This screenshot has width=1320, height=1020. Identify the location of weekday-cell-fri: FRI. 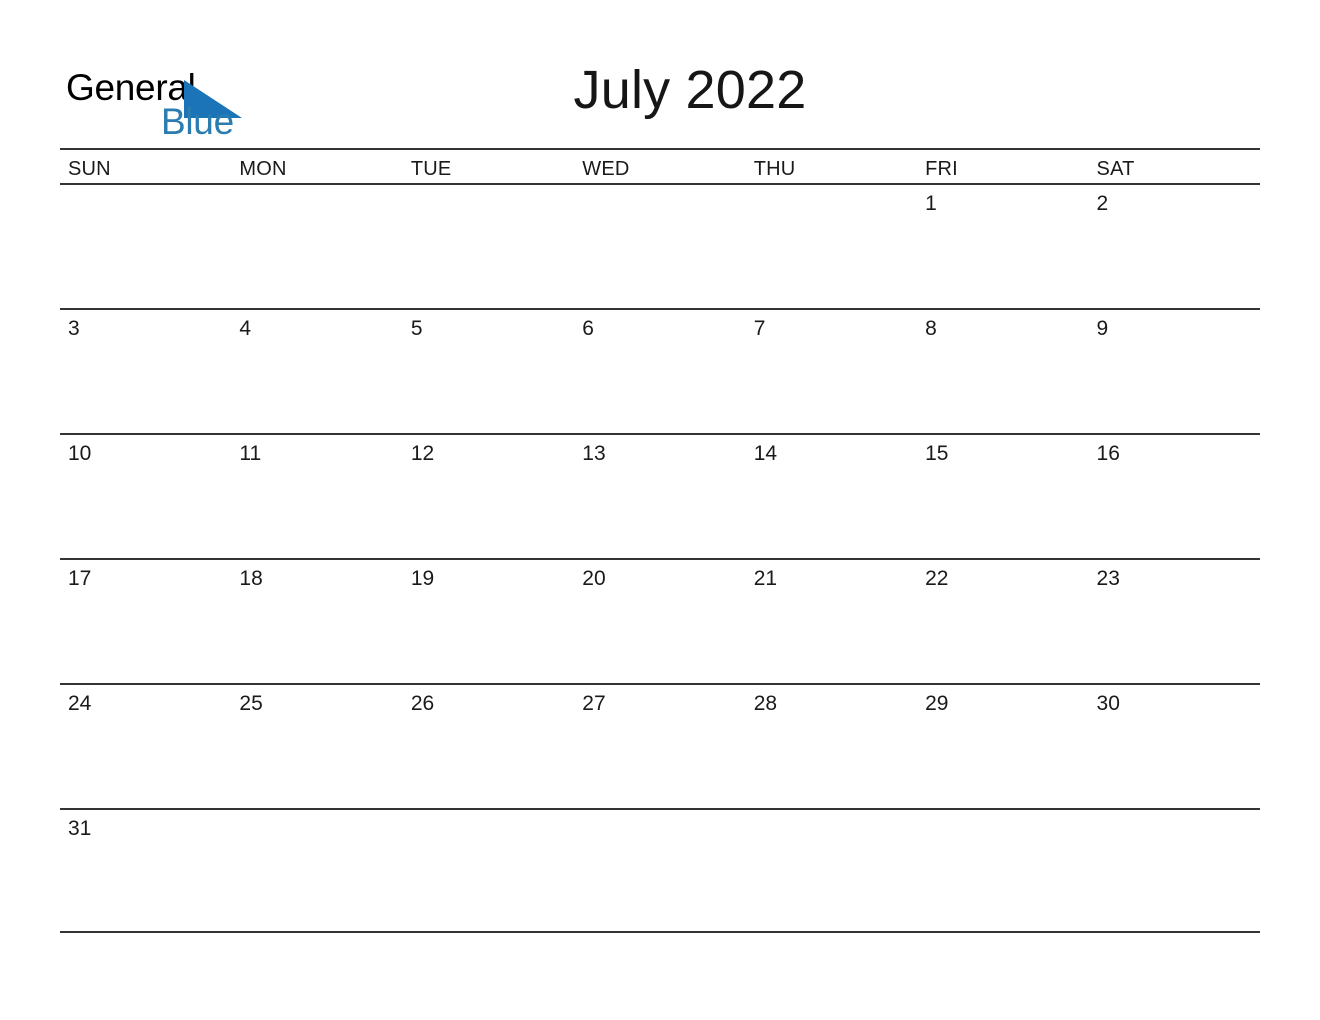
(1002, 166).